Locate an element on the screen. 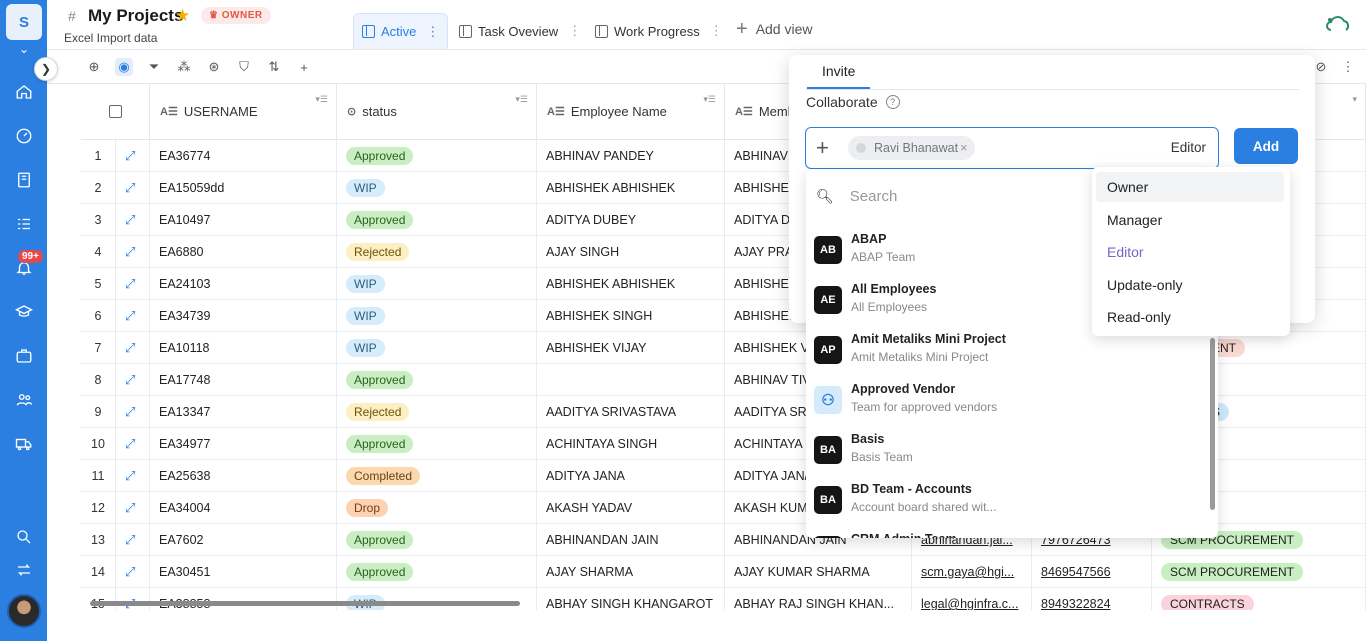 The image size is (1366, 641). row-number: 12 is located at coordinates (98, 508).